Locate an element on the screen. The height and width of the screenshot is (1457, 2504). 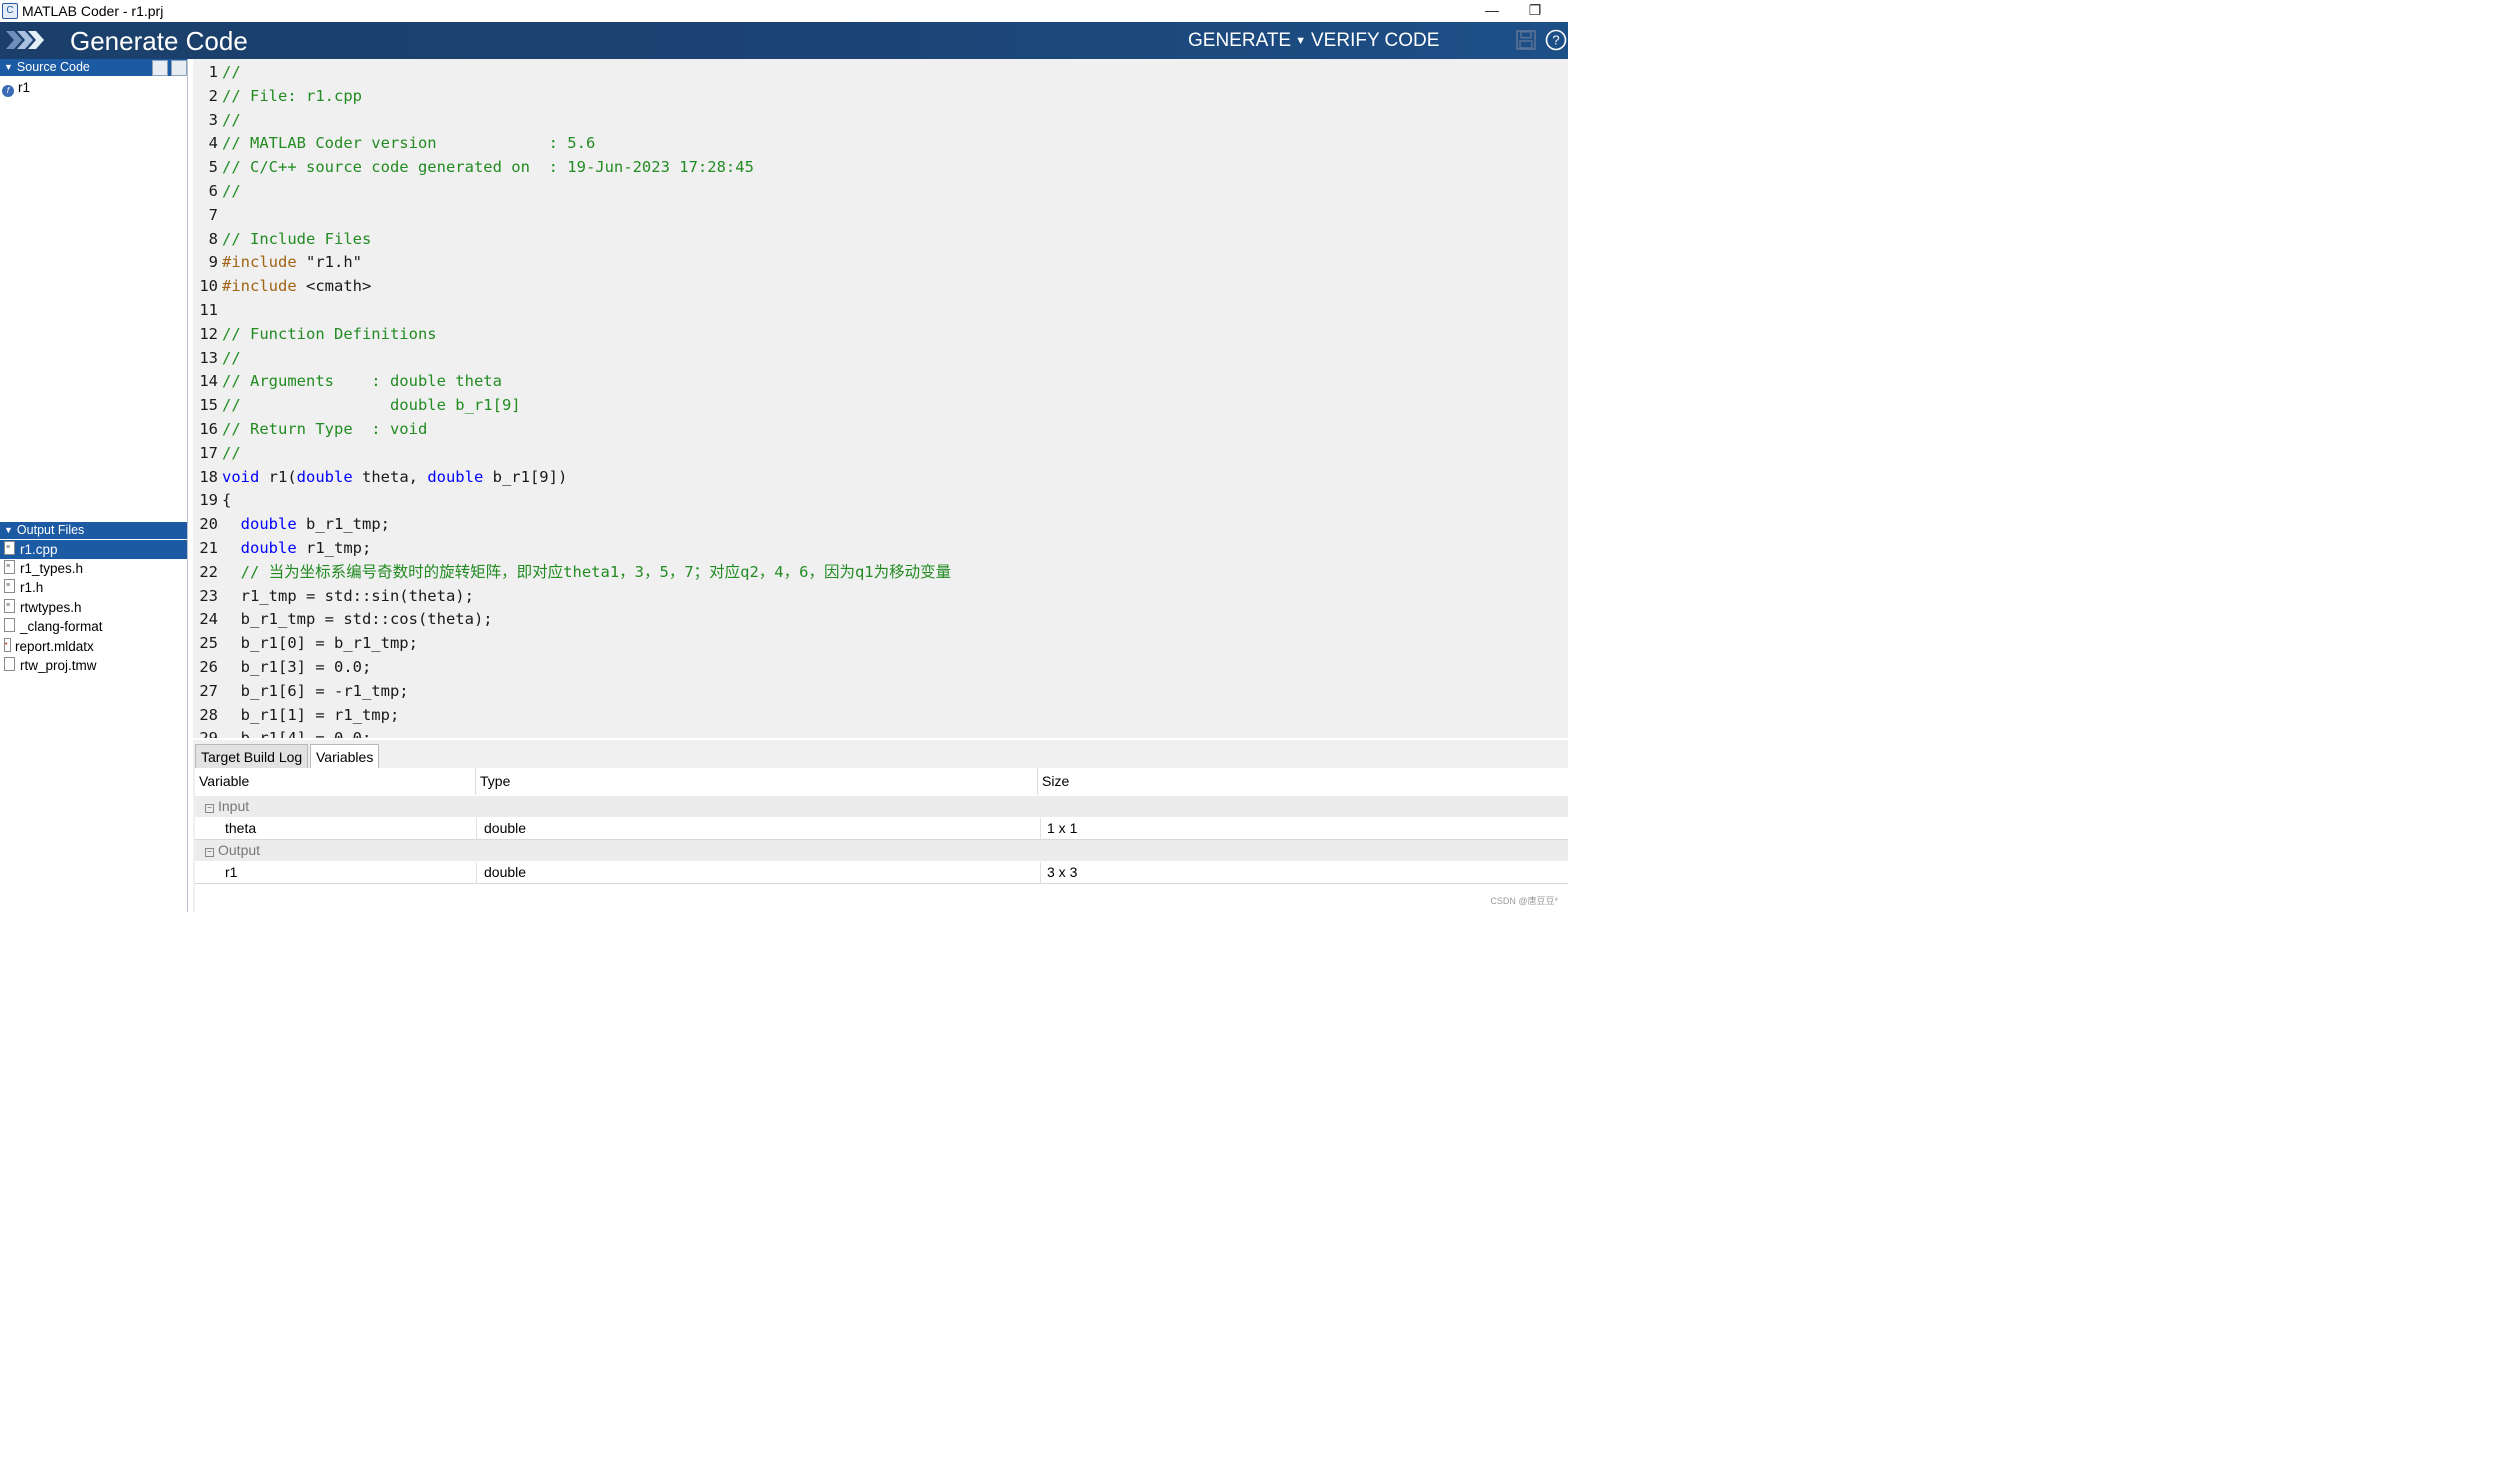
line-number: 4 is located at coordinates (213, 143).